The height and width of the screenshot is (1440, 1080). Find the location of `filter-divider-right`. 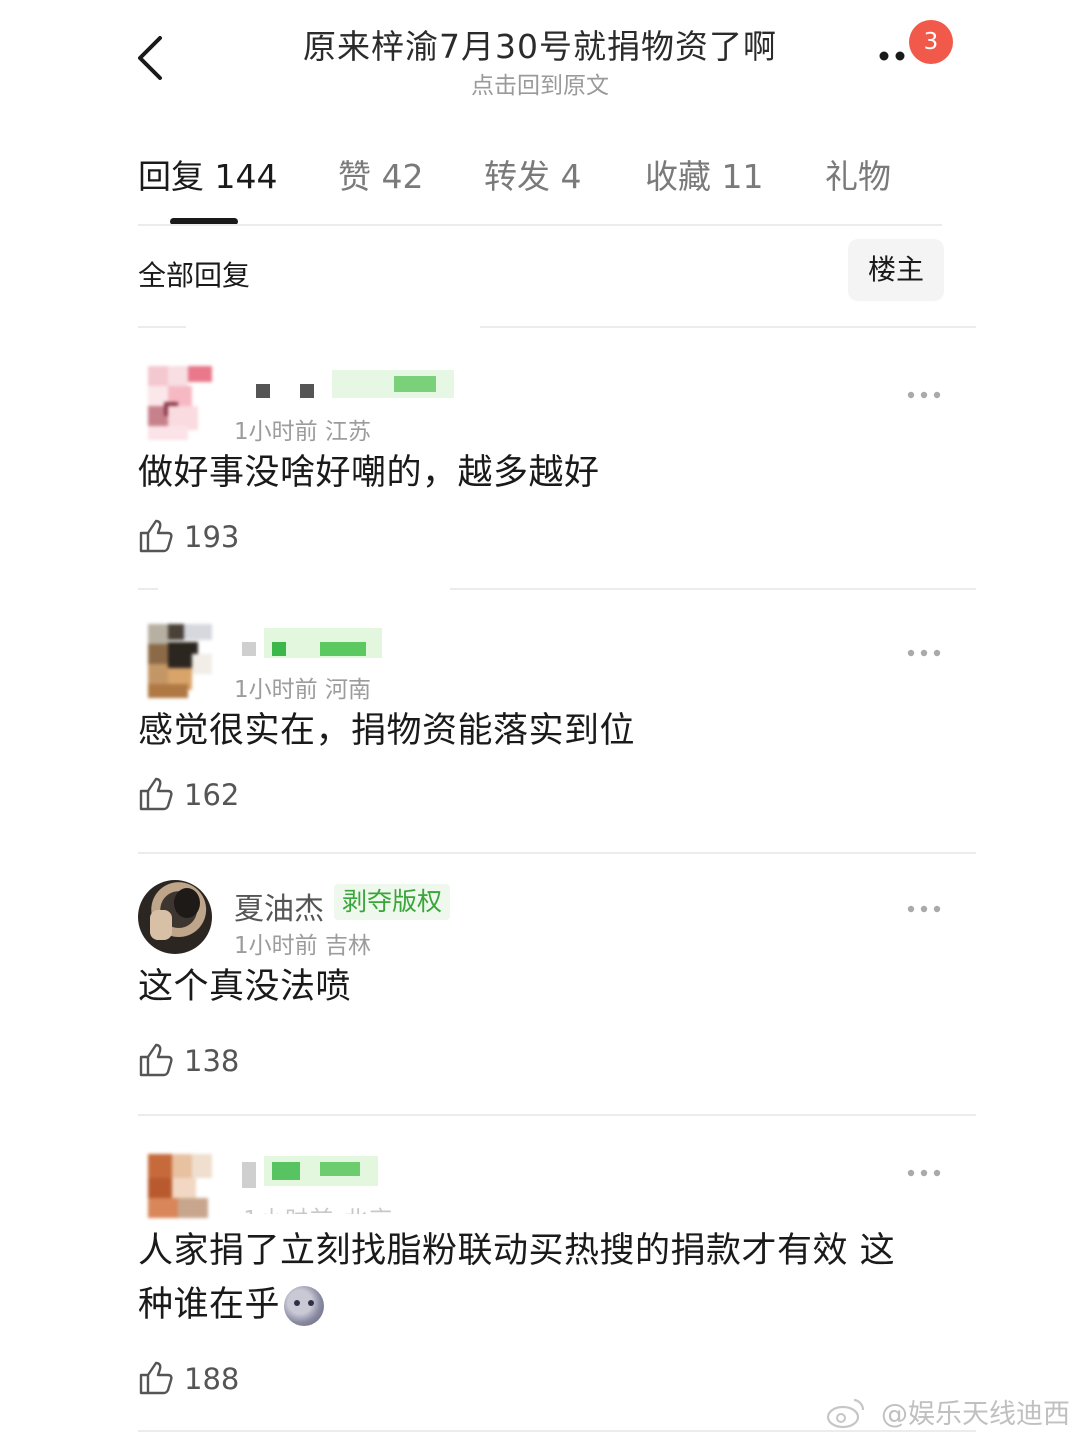

filter-divider-right is located at coordinates (728, 327).